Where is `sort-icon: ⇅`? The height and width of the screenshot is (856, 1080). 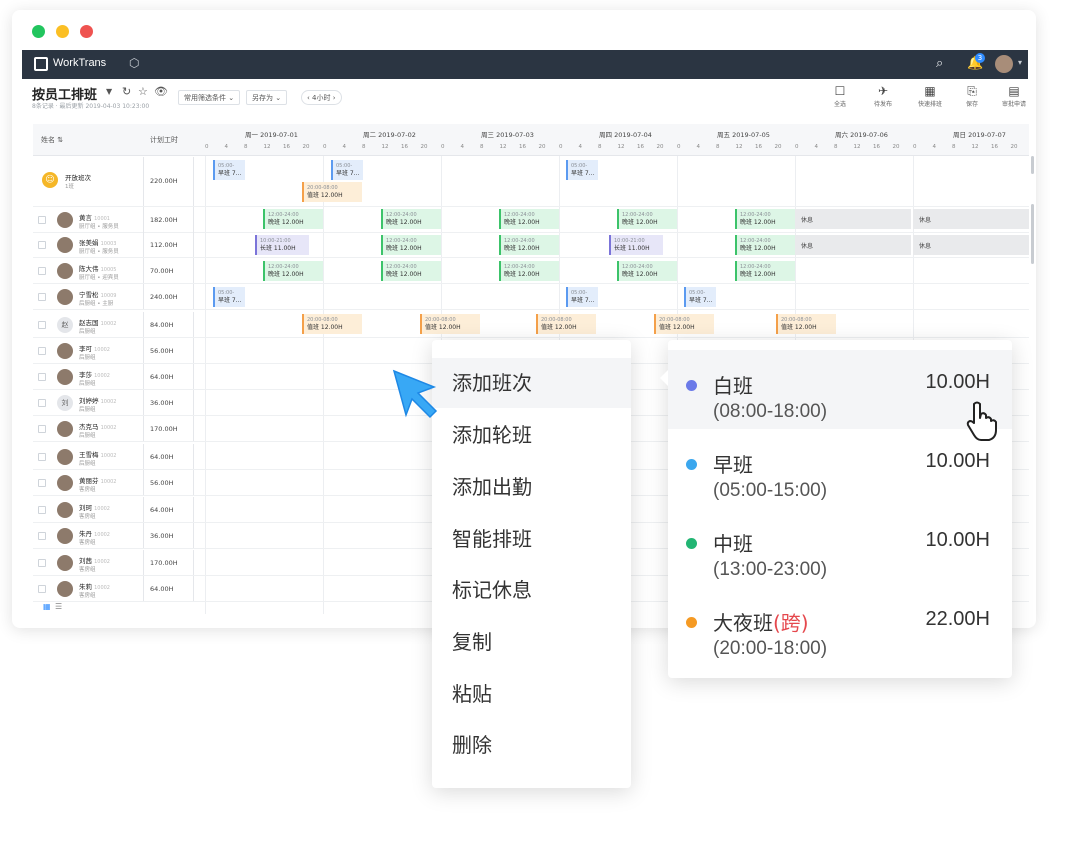
sort-icon: ⇅ is located at coordinates (60, 140).